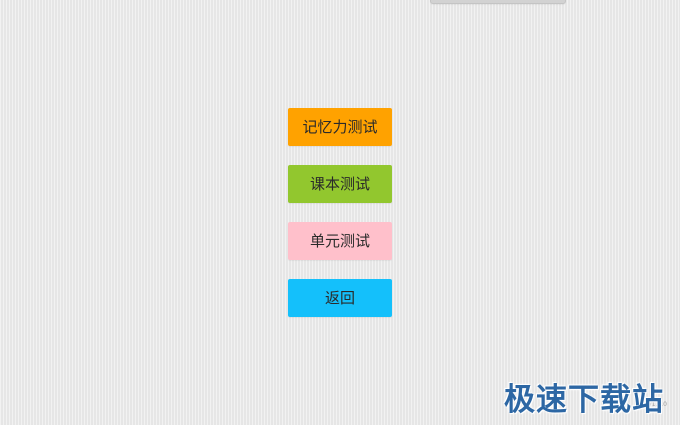  I want to click on textbook-test-button: 课本测试, so click(340, 184).